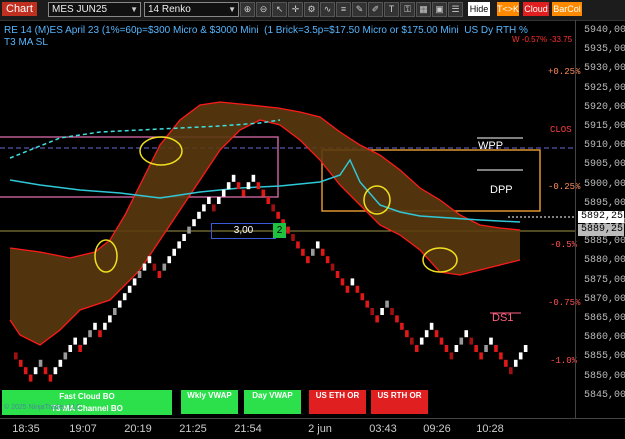 The image size is (625, 439). Describe the element at coordinates (138, 429) in the screenshot. I see `x-tick-label: 20:19` at that location.